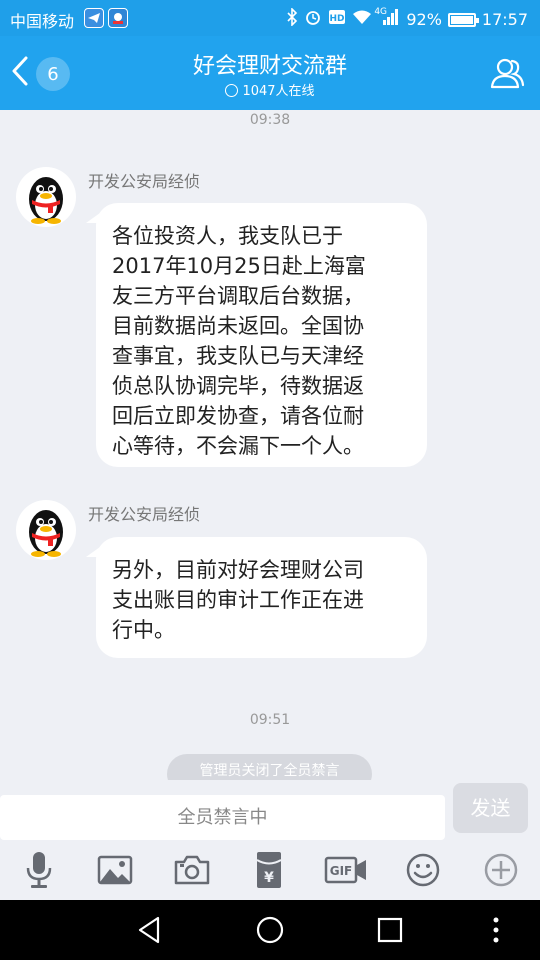 The width and height of the screenshot is (540, 960). I want to click on group-members-button, so click(507, 73).